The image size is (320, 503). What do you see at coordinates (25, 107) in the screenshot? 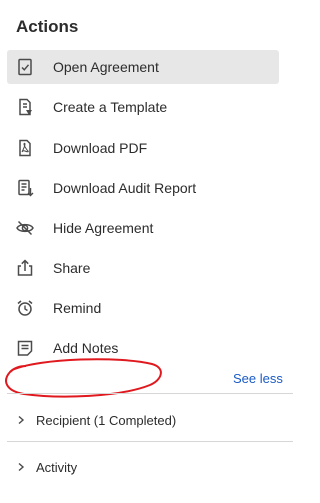
I see `template-icon` at bounding box center [25, 107].